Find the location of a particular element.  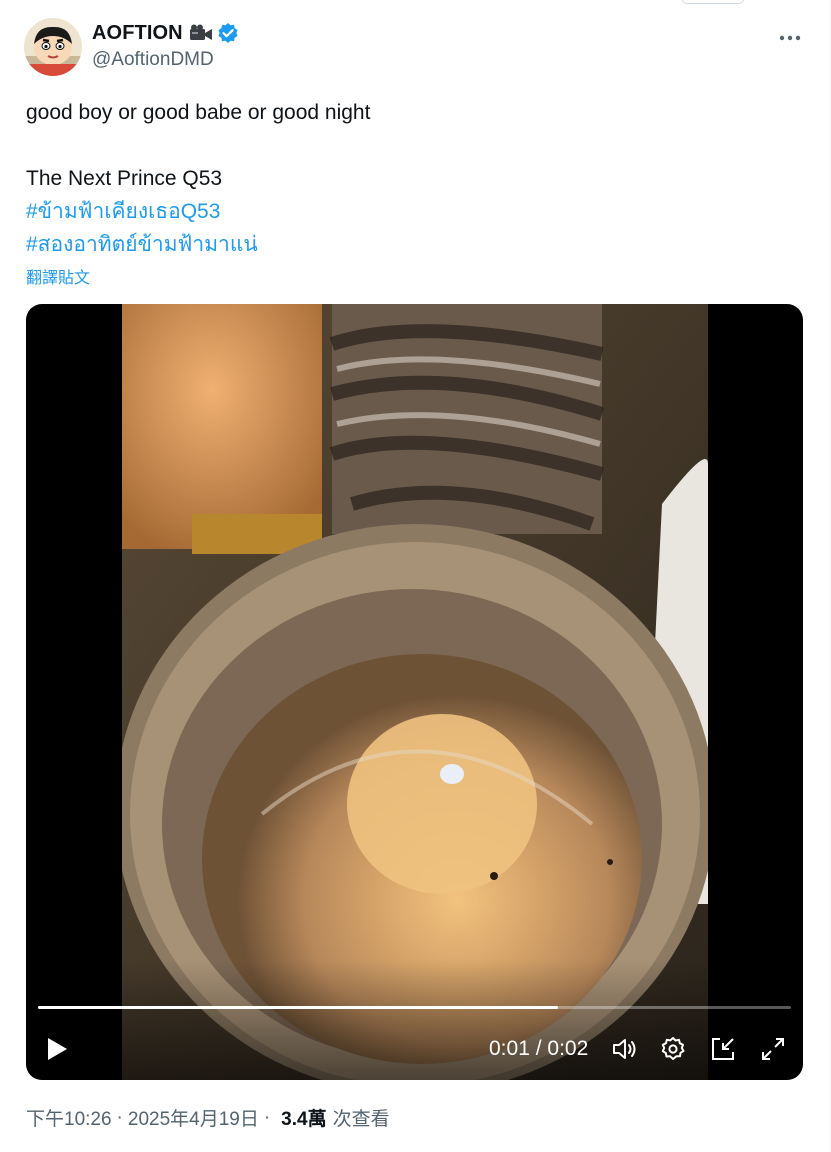

current-time: 0:01 is located at coordinates (509, 1048).